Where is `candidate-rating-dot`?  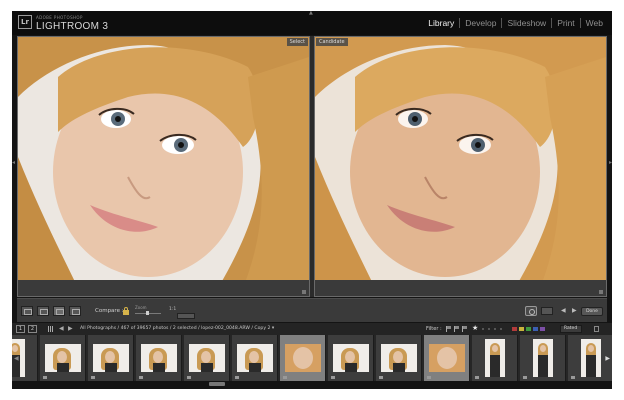
candidate-rating-dot is located at coordinates (601, 292).